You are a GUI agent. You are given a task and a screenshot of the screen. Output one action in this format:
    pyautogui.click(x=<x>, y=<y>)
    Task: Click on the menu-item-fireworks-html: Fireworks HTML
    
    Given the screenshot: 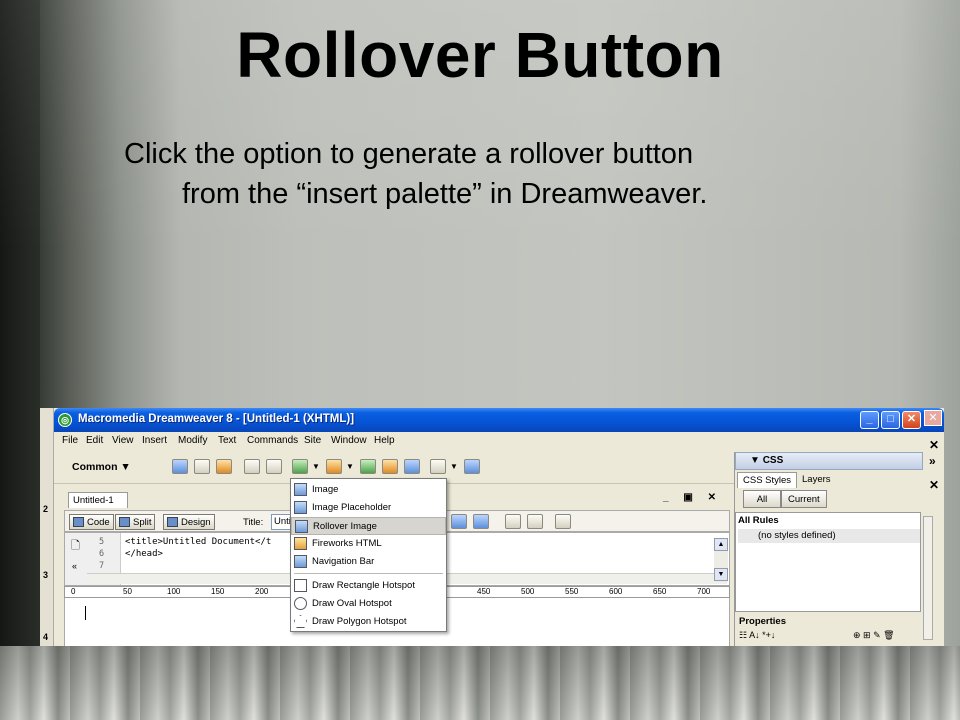 What is the action you would take?
    pyautogui.click(x=368, y=544)
    